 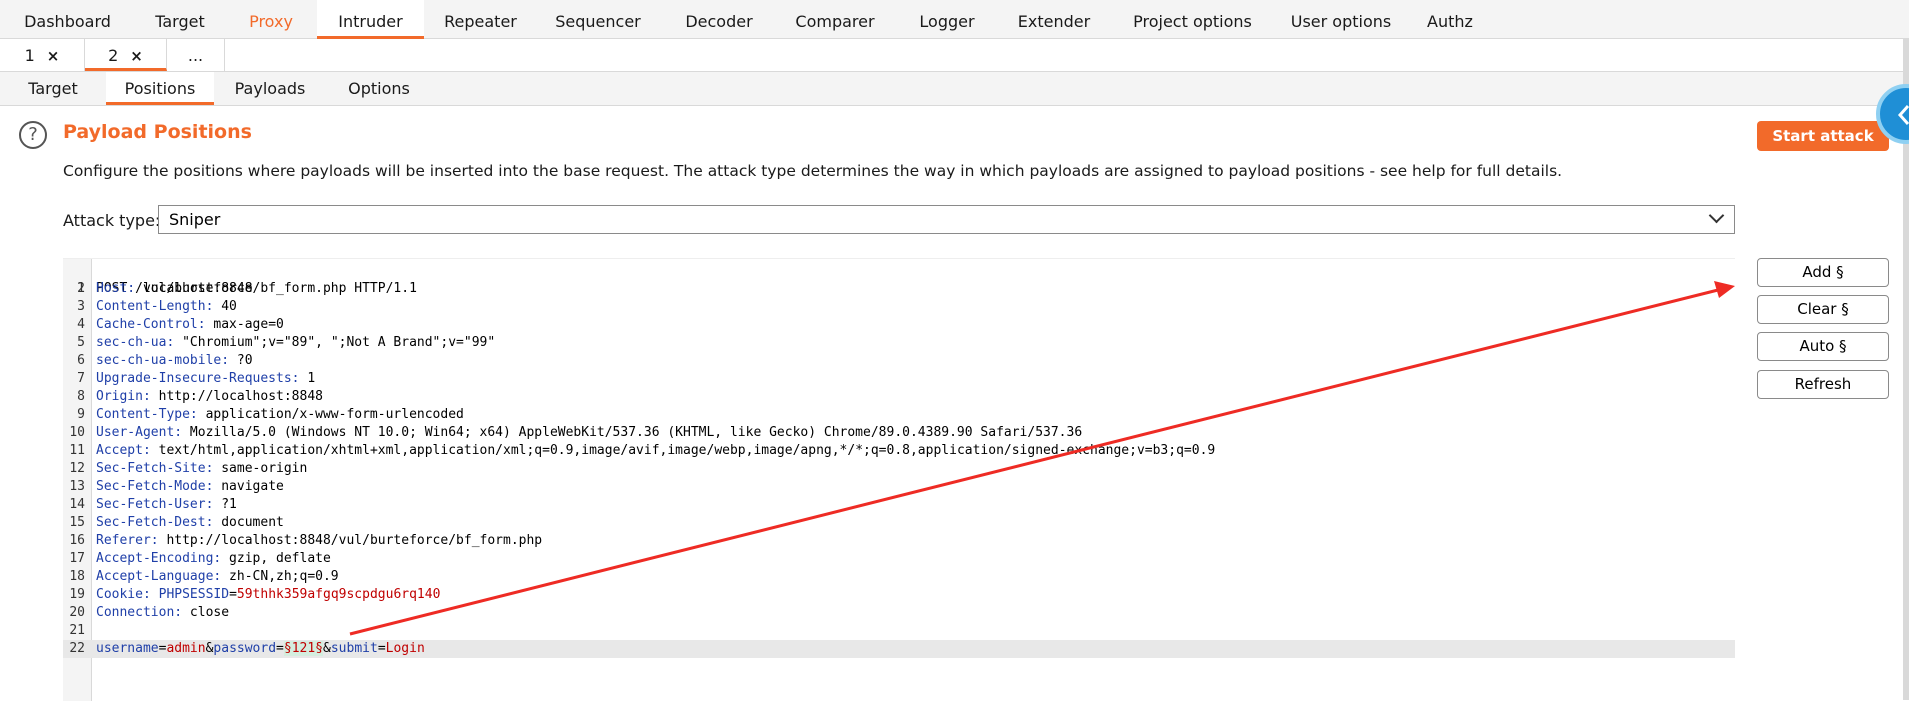 I want to click on header-name: Upgrade-Insecure-Requests:, so click(x=198, y=378).